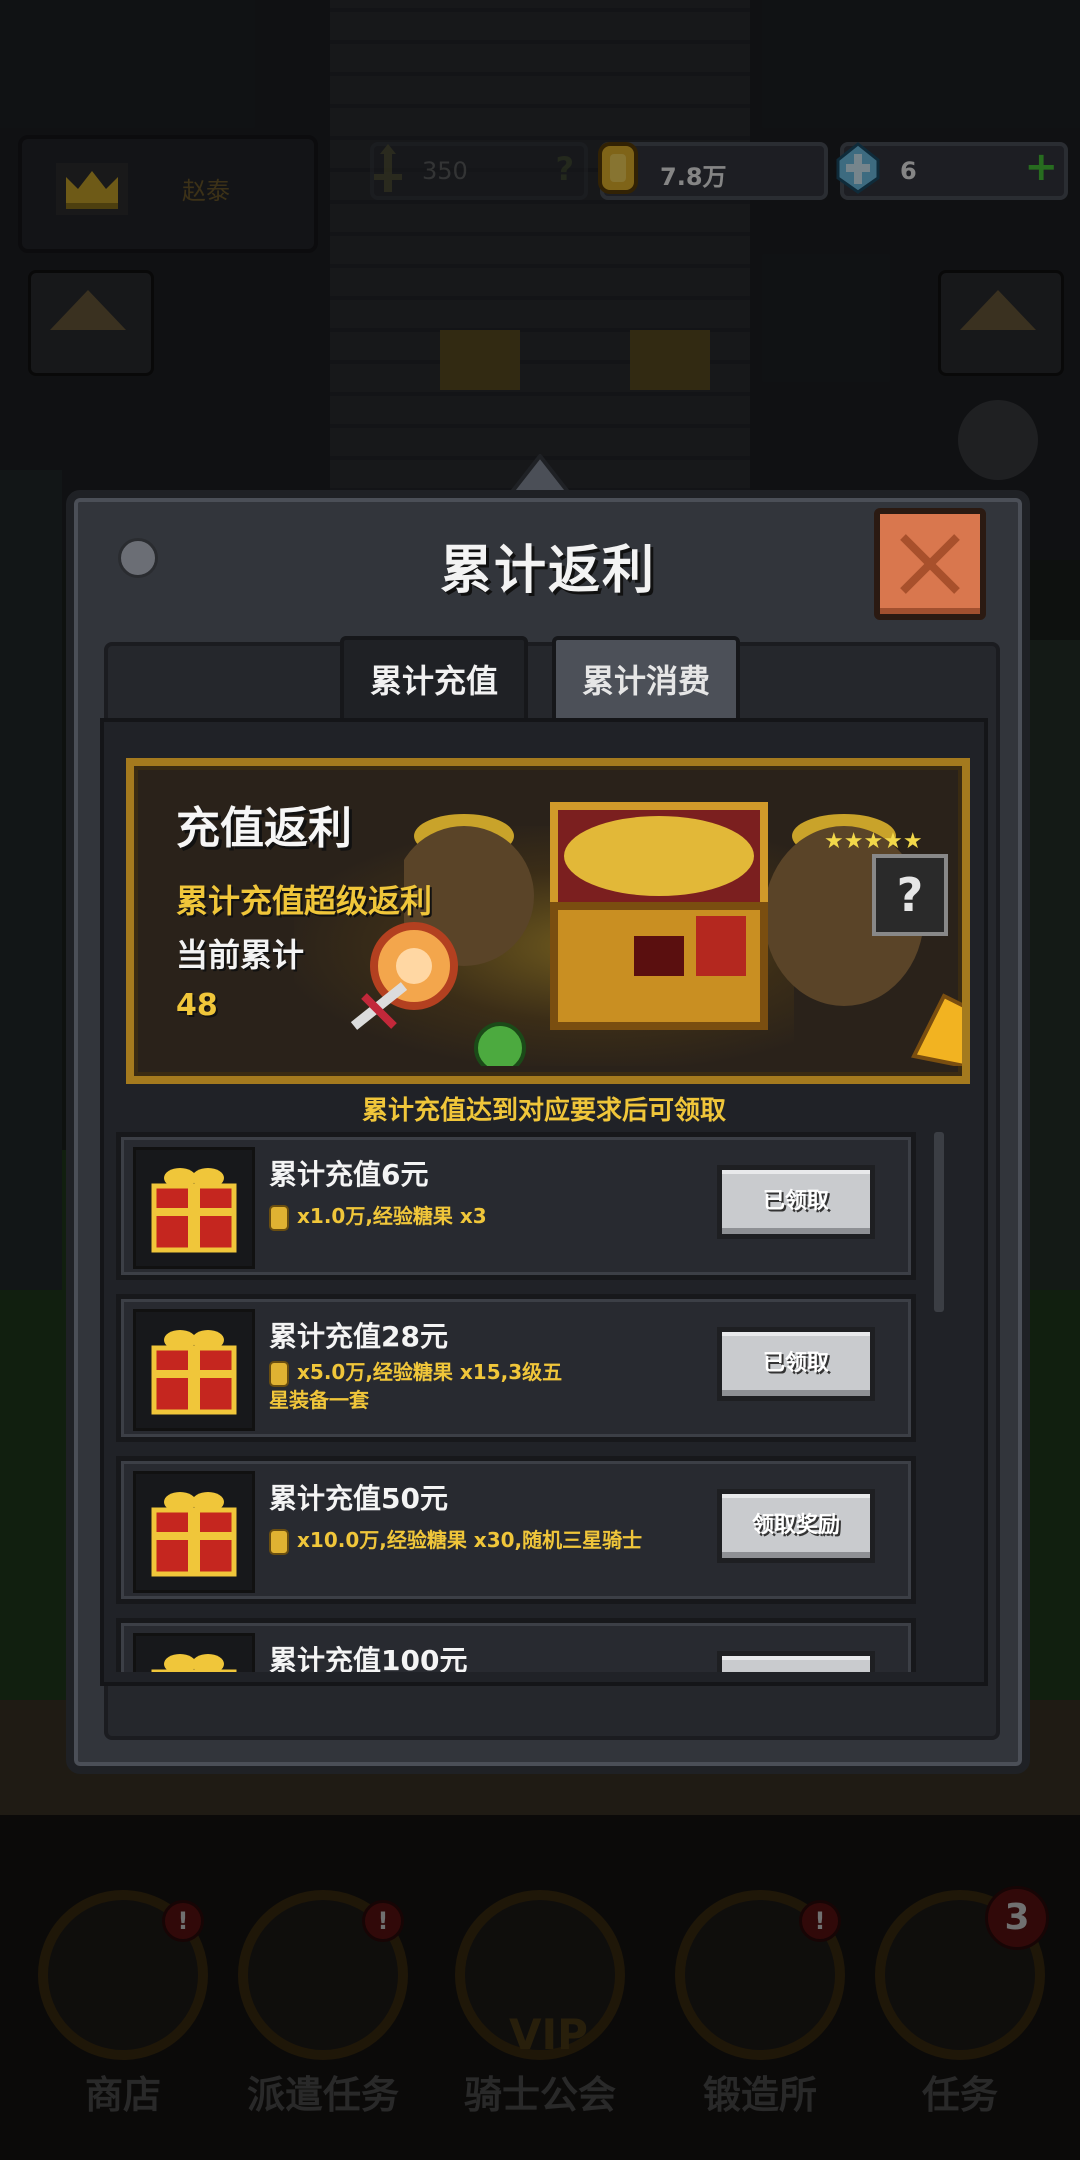  I want to click on reward-desc: x1.0万,经验糖果 x3, so click(489, 1217).